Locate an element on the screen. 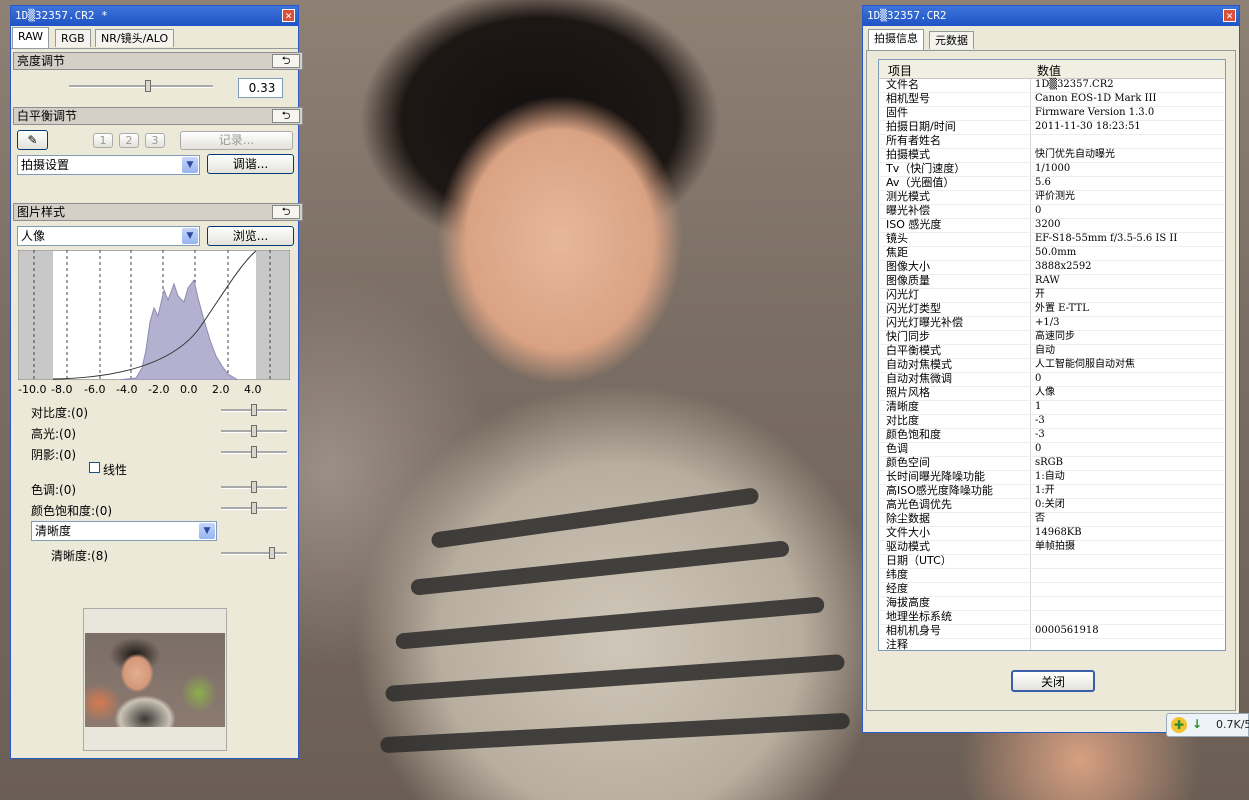 Image resolution: width=1249 pixels, height=800 pixels. table-row: 闪光灯 开 is located at coordinates (1052, 296).